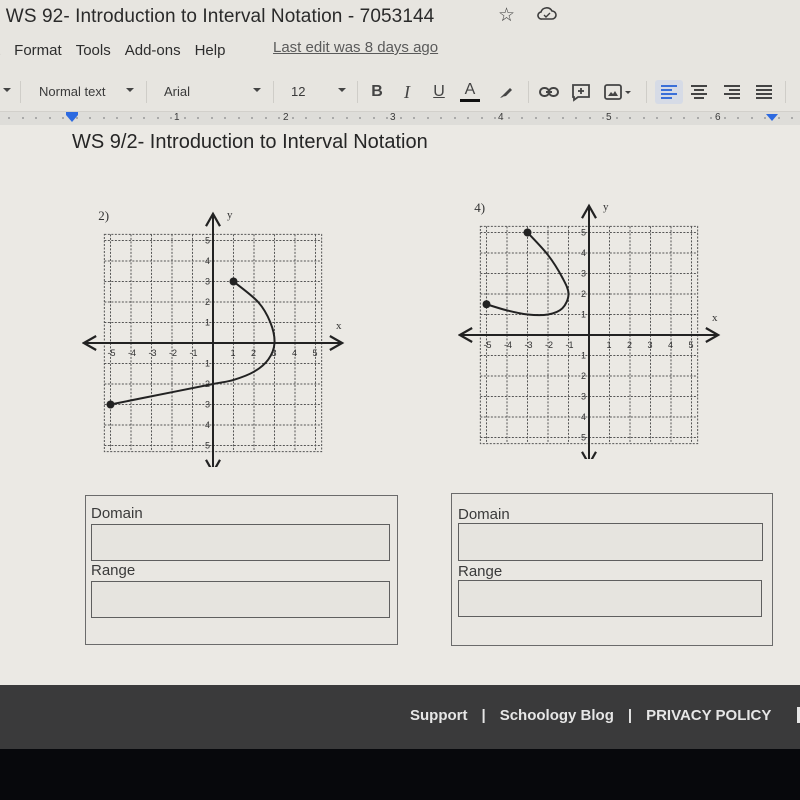  What do you see at coordinates (439, 715) in the screenshot?
I see `footer-link-support: Support` at bounding box center [439, 715].